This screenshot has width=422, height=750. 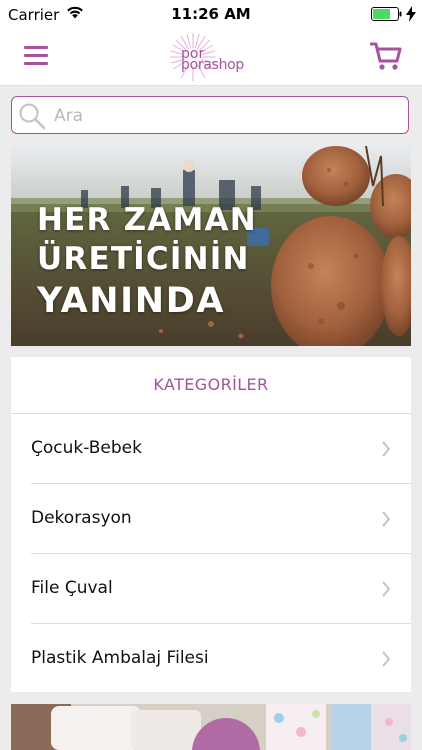 What do you see at coordinates (221, 658) in the screenshot?
I see `category-item-plastik-ambalaj-filesi: Plastik Ambalaj Filesi` at bounding box center [221, 658].